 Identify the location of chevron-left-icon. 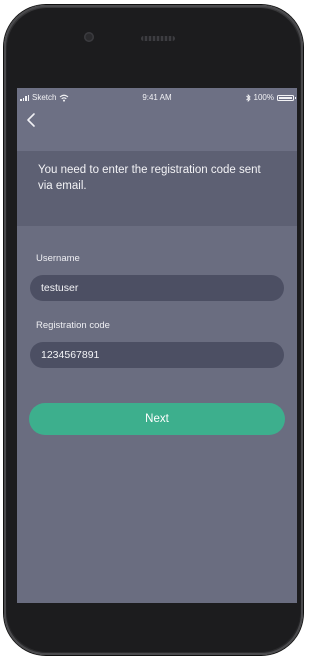
(31, 120).